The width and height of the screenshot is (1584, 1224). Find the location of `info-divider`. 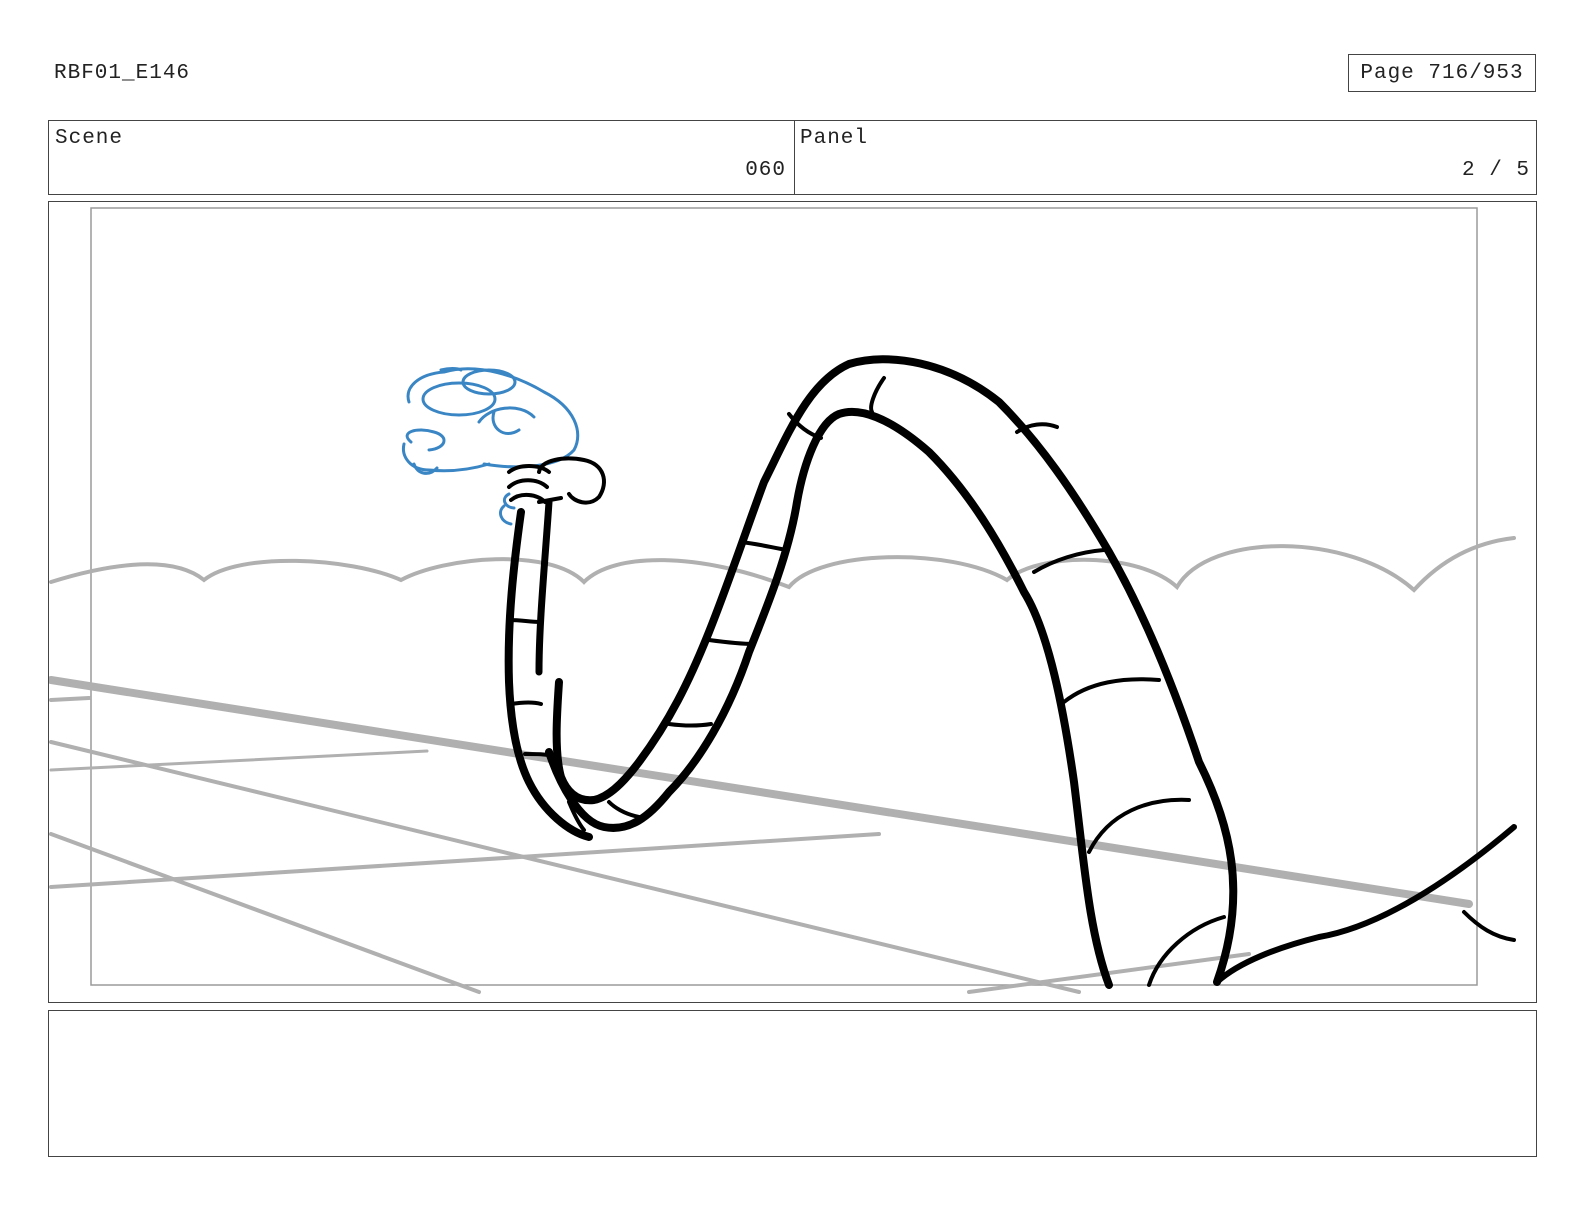

info-divider is located at coordinates (794, 157).